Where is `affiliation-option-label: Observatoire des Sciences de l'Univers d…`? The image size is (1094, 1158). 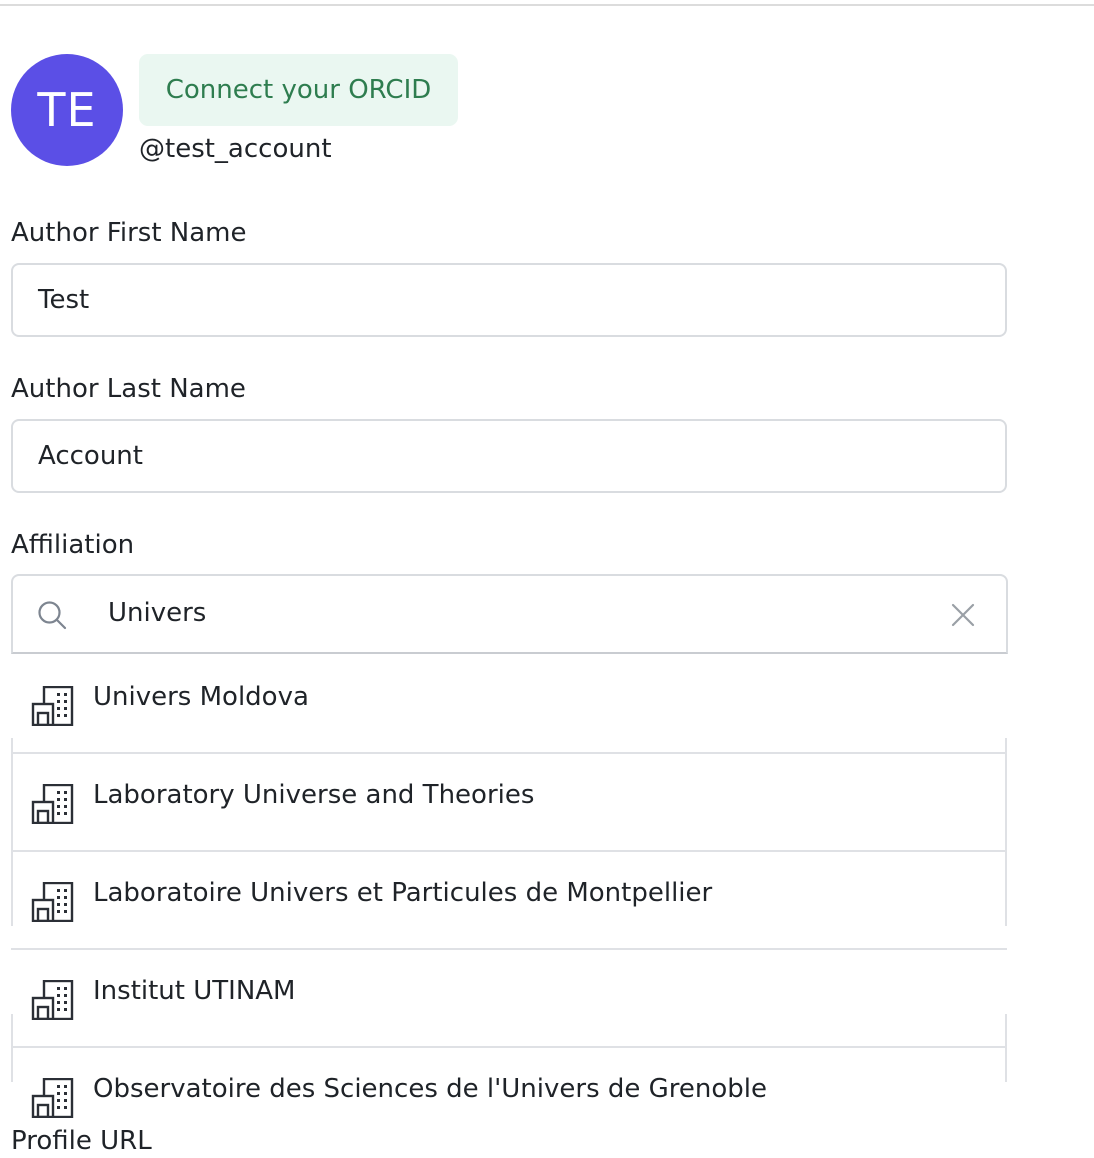 affiliation-option-label: Observatoire des Sciences de l'Univers d… is located at coordinates (430, 1089).